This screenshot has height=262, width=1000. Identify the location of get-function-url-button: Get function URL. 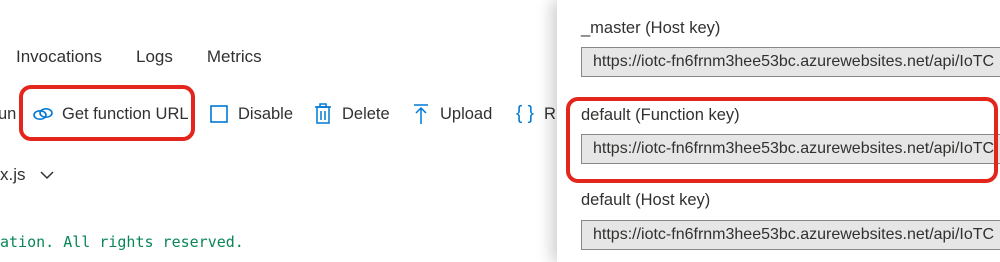
(110, 114).